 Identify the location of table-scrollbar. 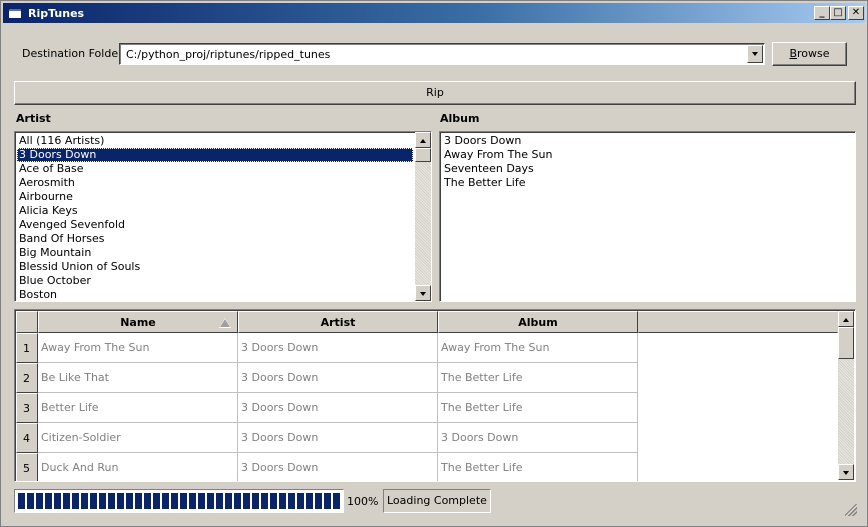
(846, 395).